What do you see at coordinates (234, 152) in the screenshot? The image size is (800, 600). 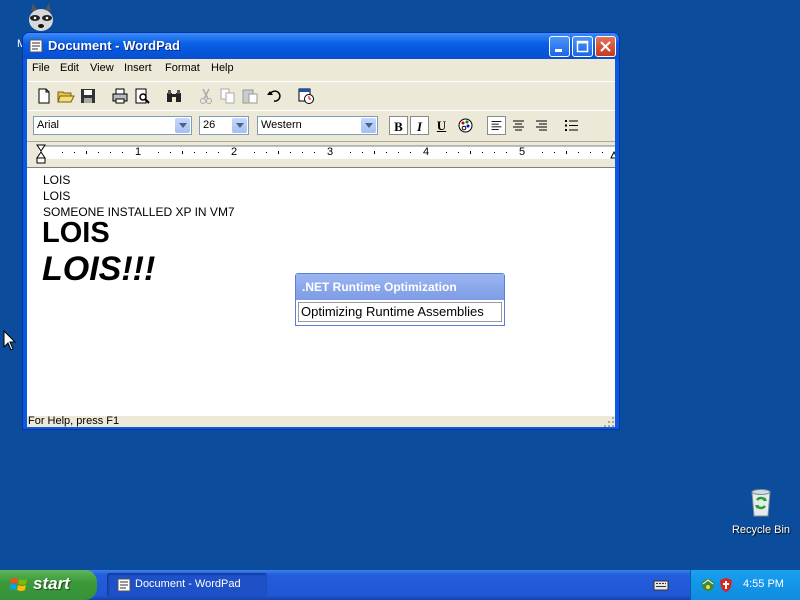 I see `ruler-mark-2: 2` at bounding box center [234, 152].